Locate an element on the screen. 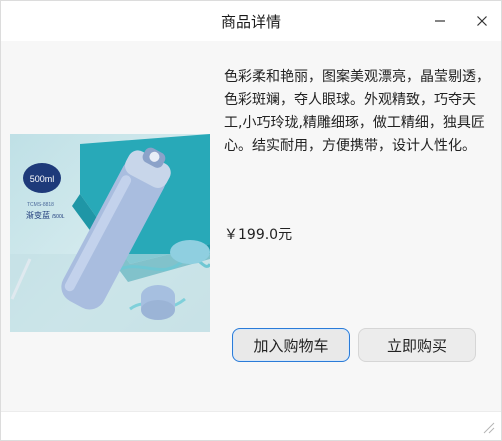 The image size is (502, 441). resize-grip-icon is located at coordinates (488, 427).